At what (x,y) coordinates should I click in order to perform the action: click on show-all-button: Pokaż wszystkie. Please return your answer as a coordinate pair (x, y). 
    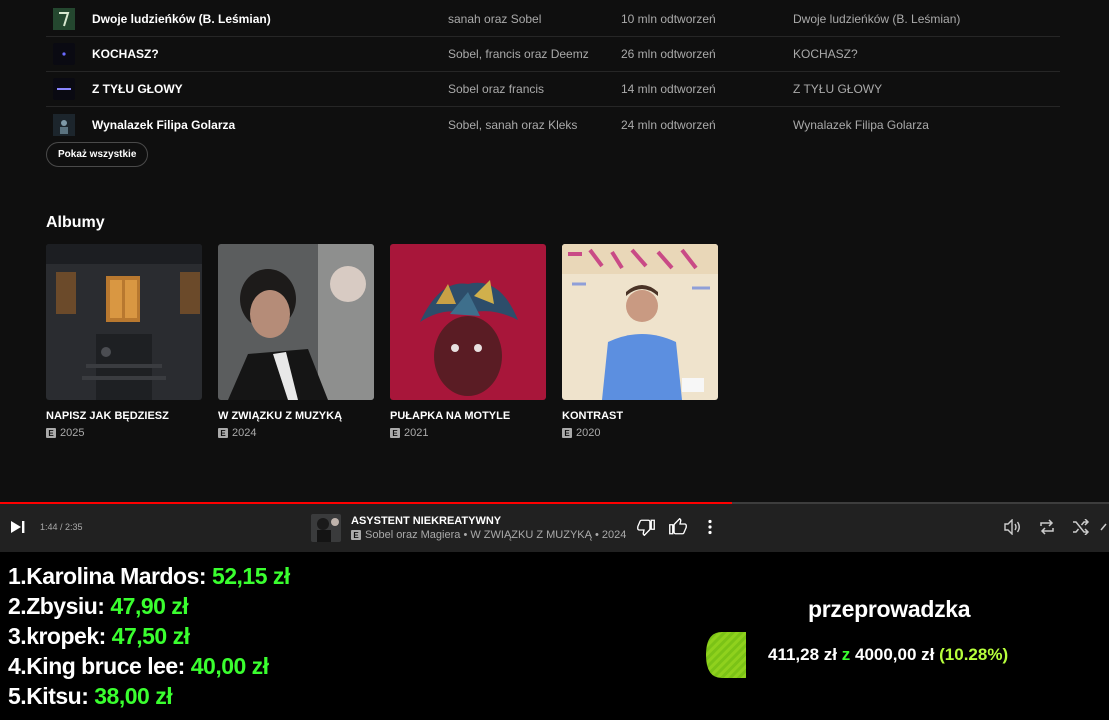
    Looking at the image, I should click on (97, 154).